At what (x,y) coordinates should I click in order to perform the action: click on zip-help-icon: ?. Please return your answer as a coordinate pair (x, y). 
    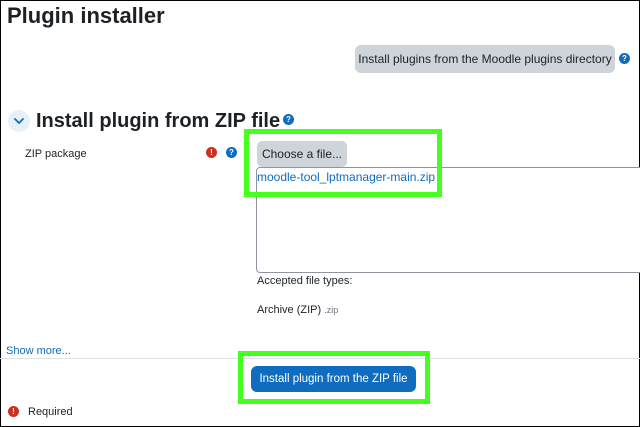
    Looking at the image, I should click on (231, 152).